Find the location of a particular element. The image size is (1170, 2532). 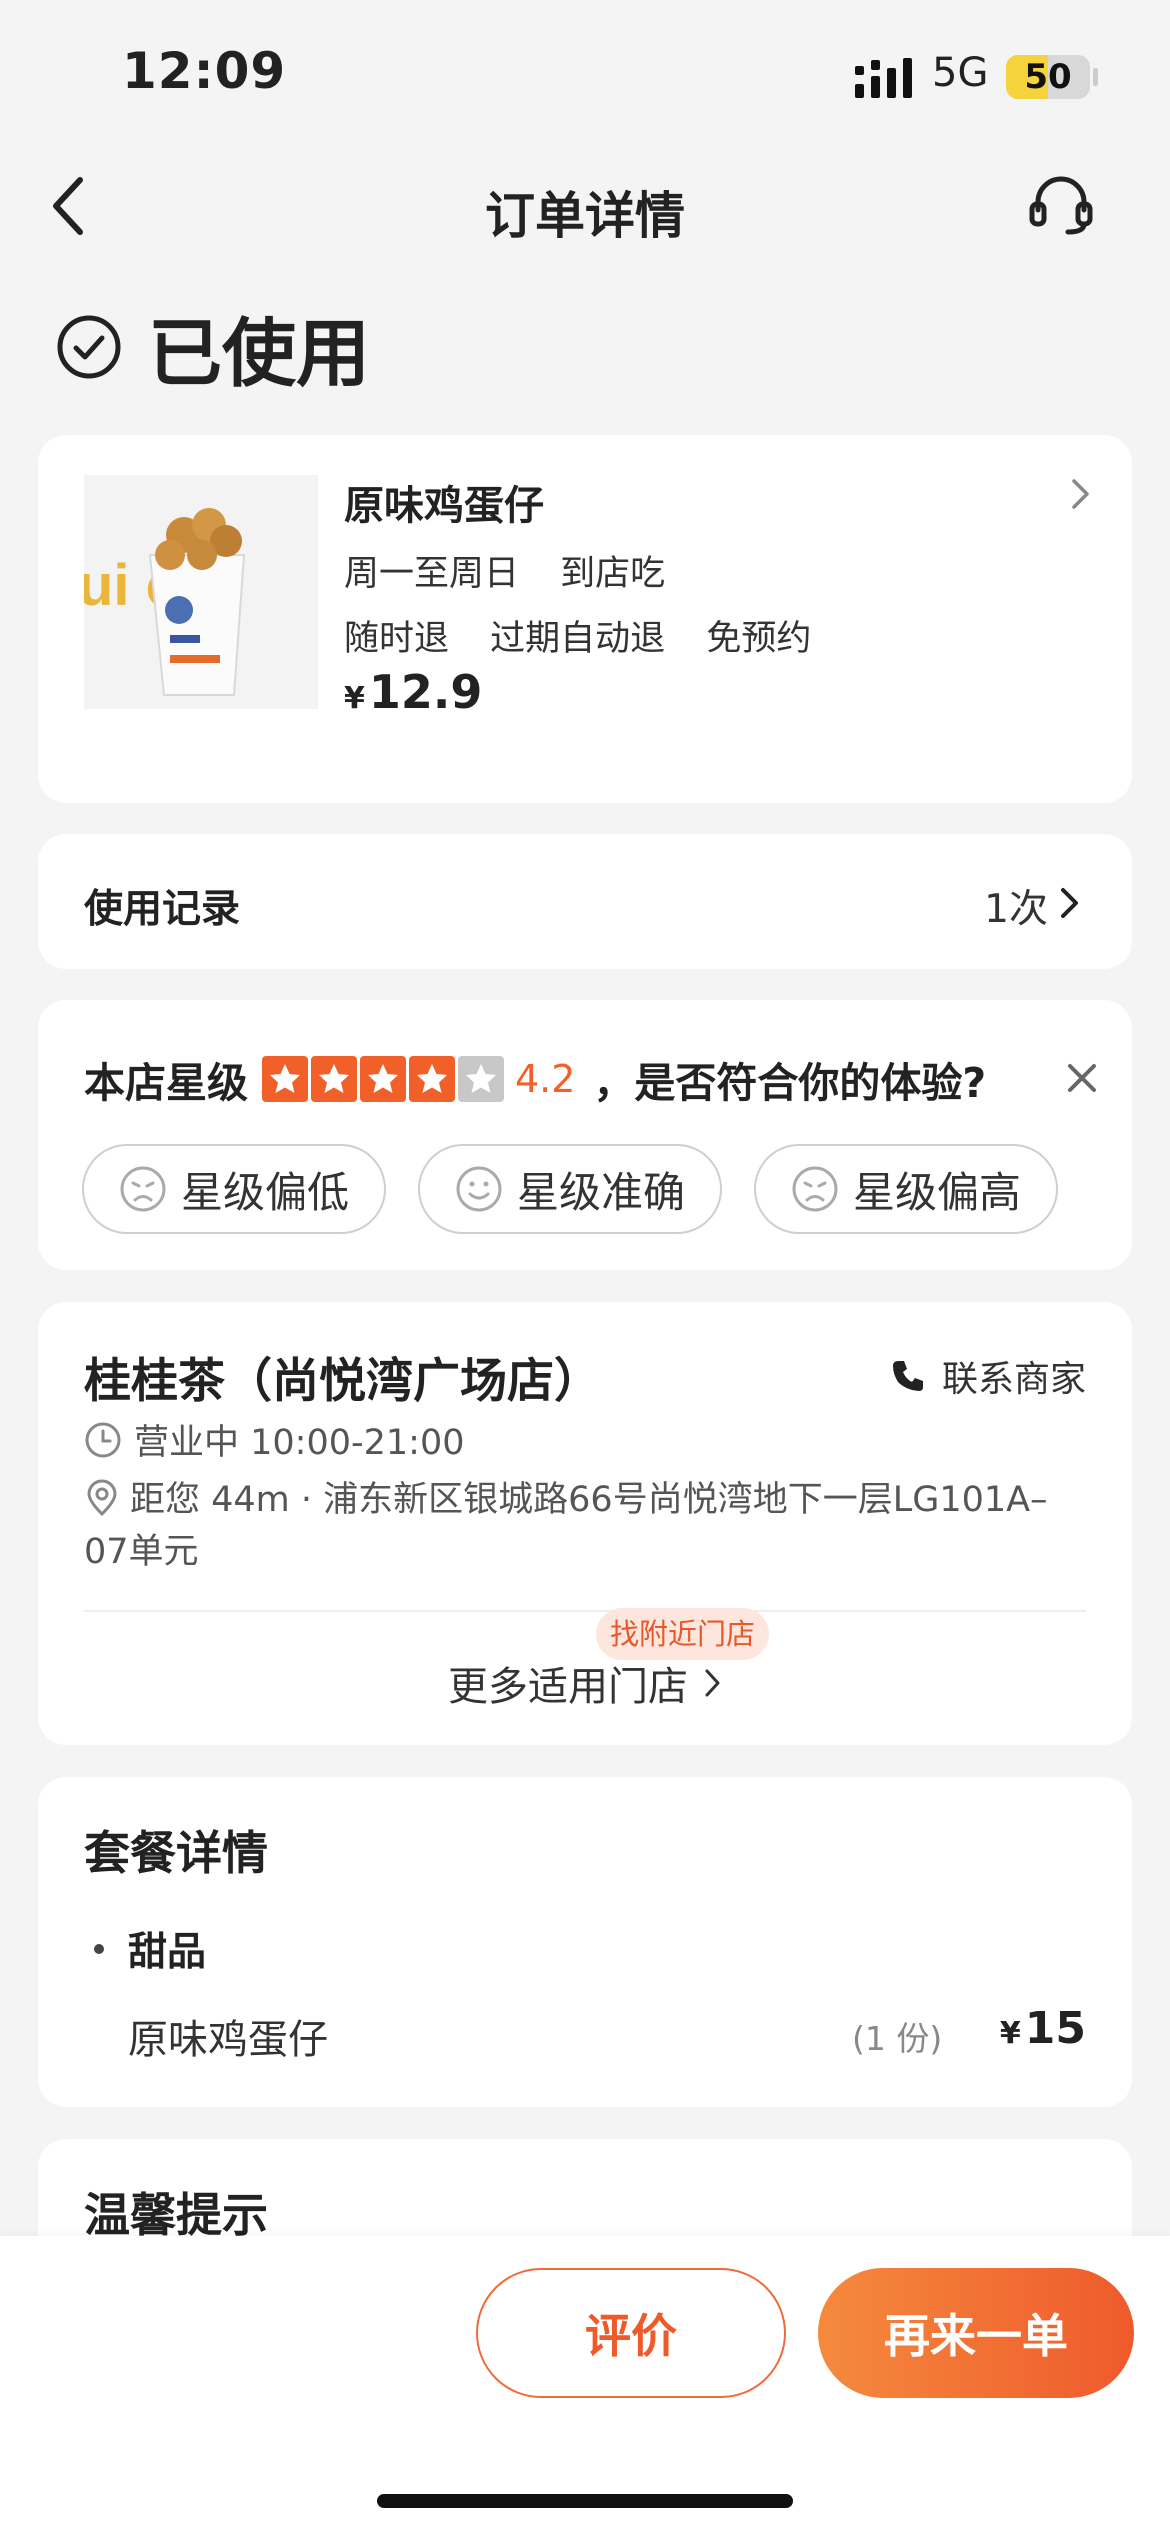

rating-option-accurate: 星级准确 is located at coordinates (570, 1189).